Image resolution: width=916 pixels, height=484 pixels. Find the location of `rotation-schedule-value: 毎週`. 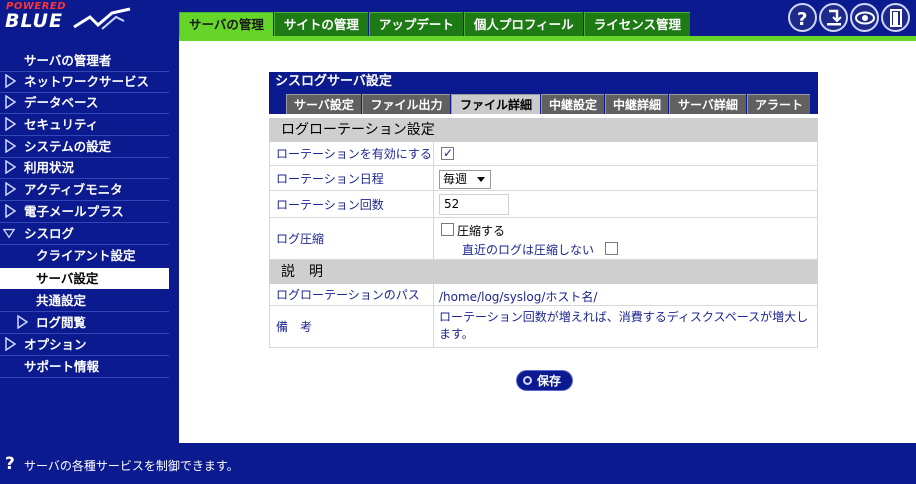

rotation-schedule-value: 毎週 is located at coordinates (455, 179).